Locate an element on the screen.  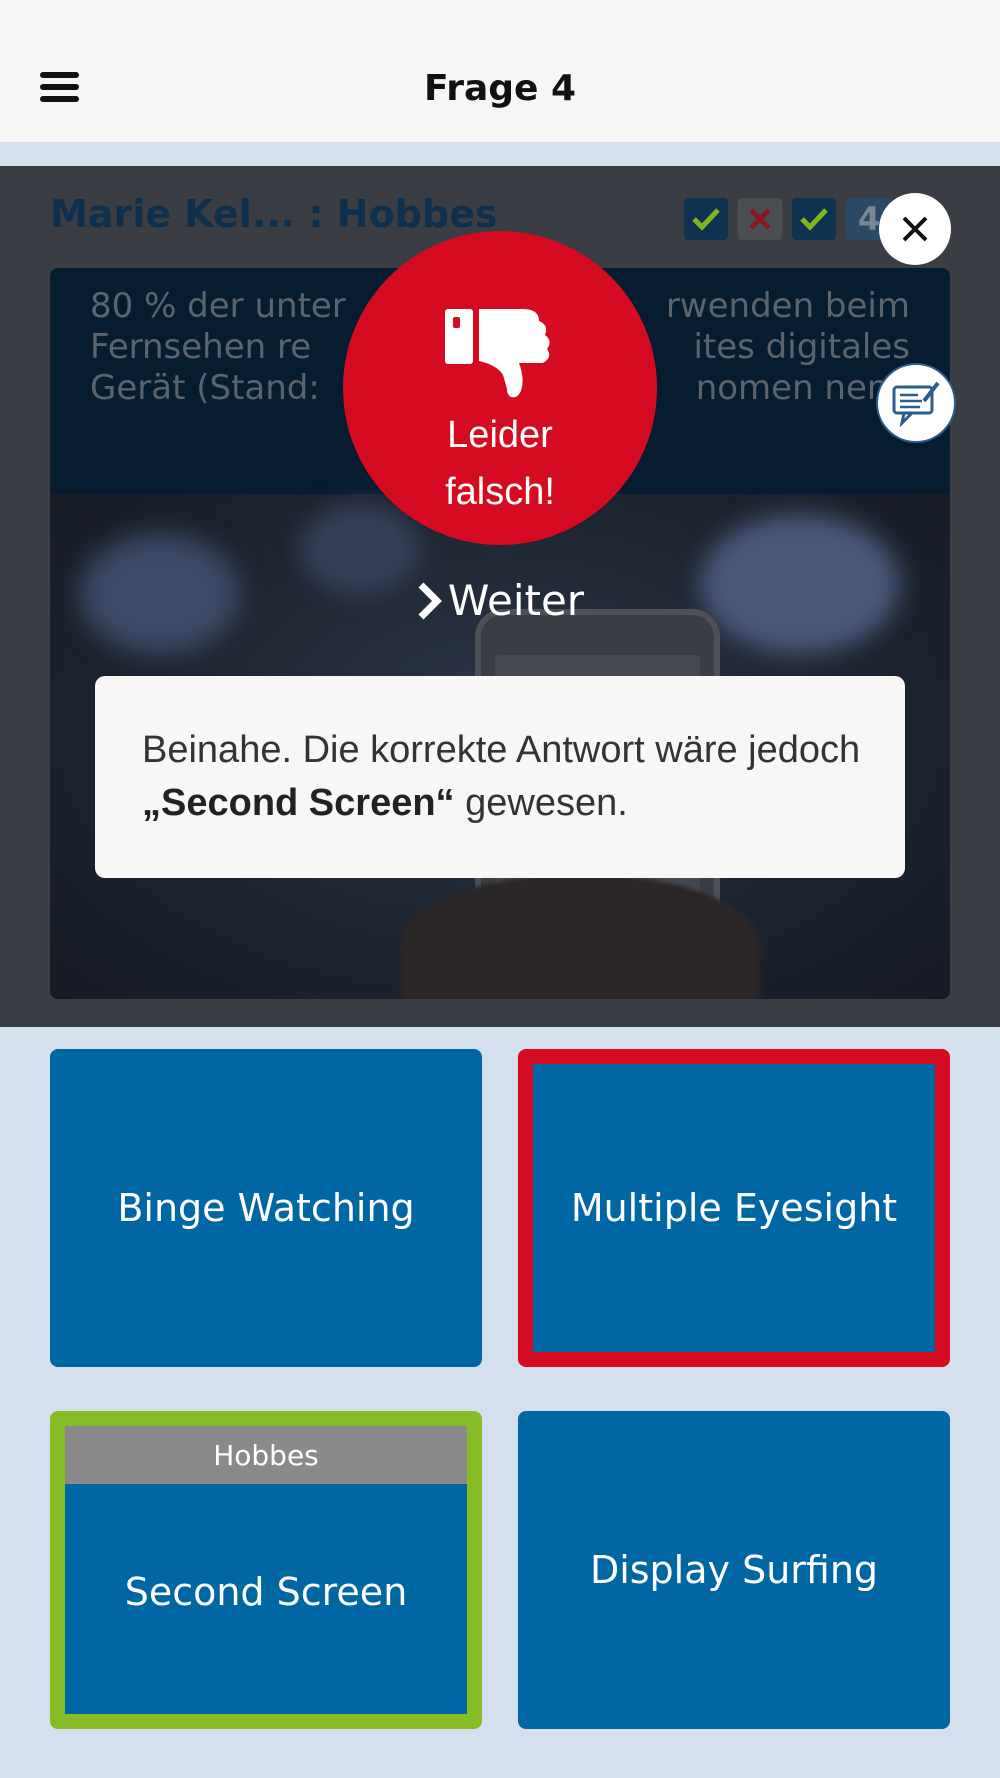
thumbs-down-icon is located at coordinates (497, 353).